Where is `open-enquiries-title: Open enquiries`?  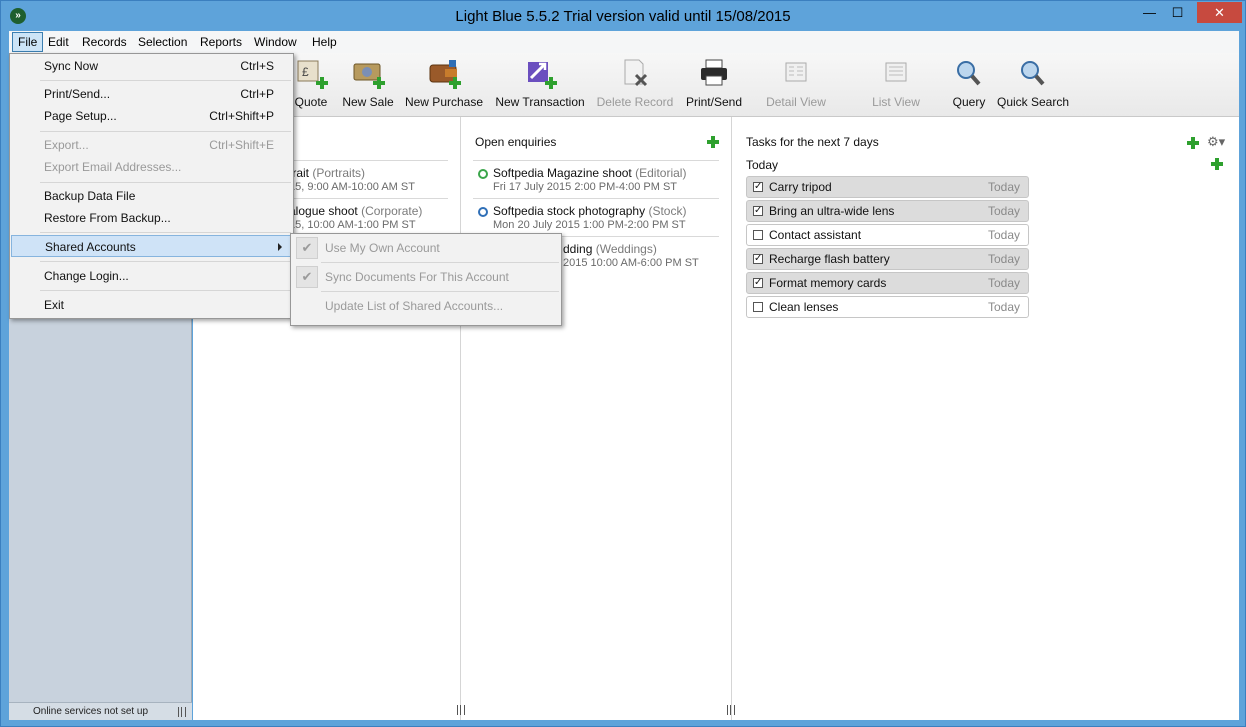 open-enquiries-title: Open enquiries is located at coordinates (516, 142).